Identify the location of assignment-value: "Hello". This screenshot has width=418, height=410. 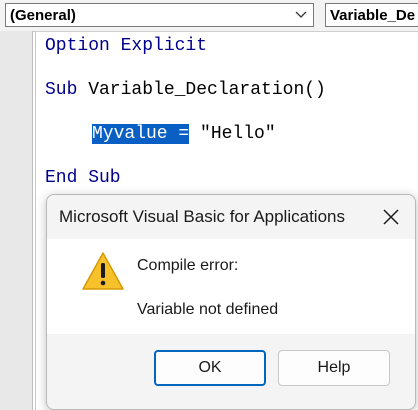
(232, 134).